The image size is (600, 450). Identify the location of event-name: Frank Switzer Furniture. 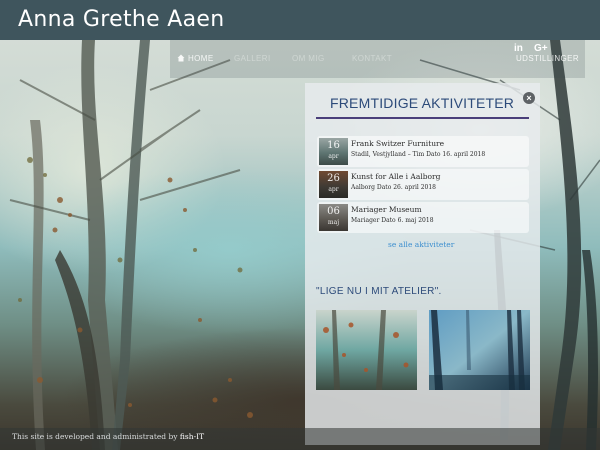
(397, 143).